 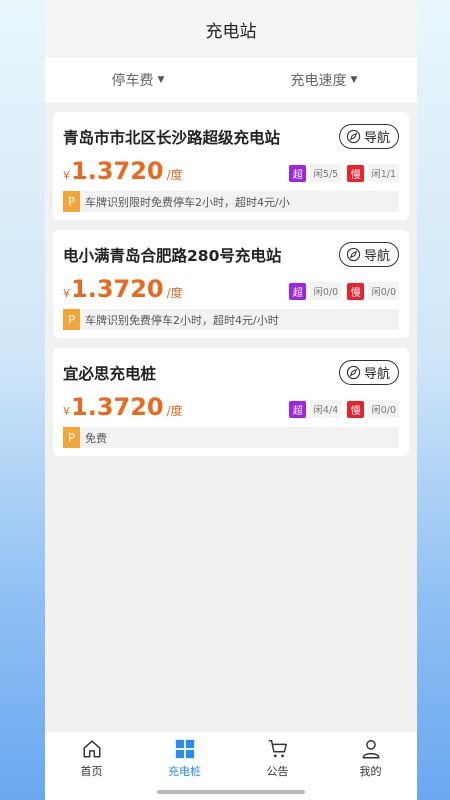 I want to click on station-name: 青岛市市北区长沙路超级充电站, so click(x=172, y=137).